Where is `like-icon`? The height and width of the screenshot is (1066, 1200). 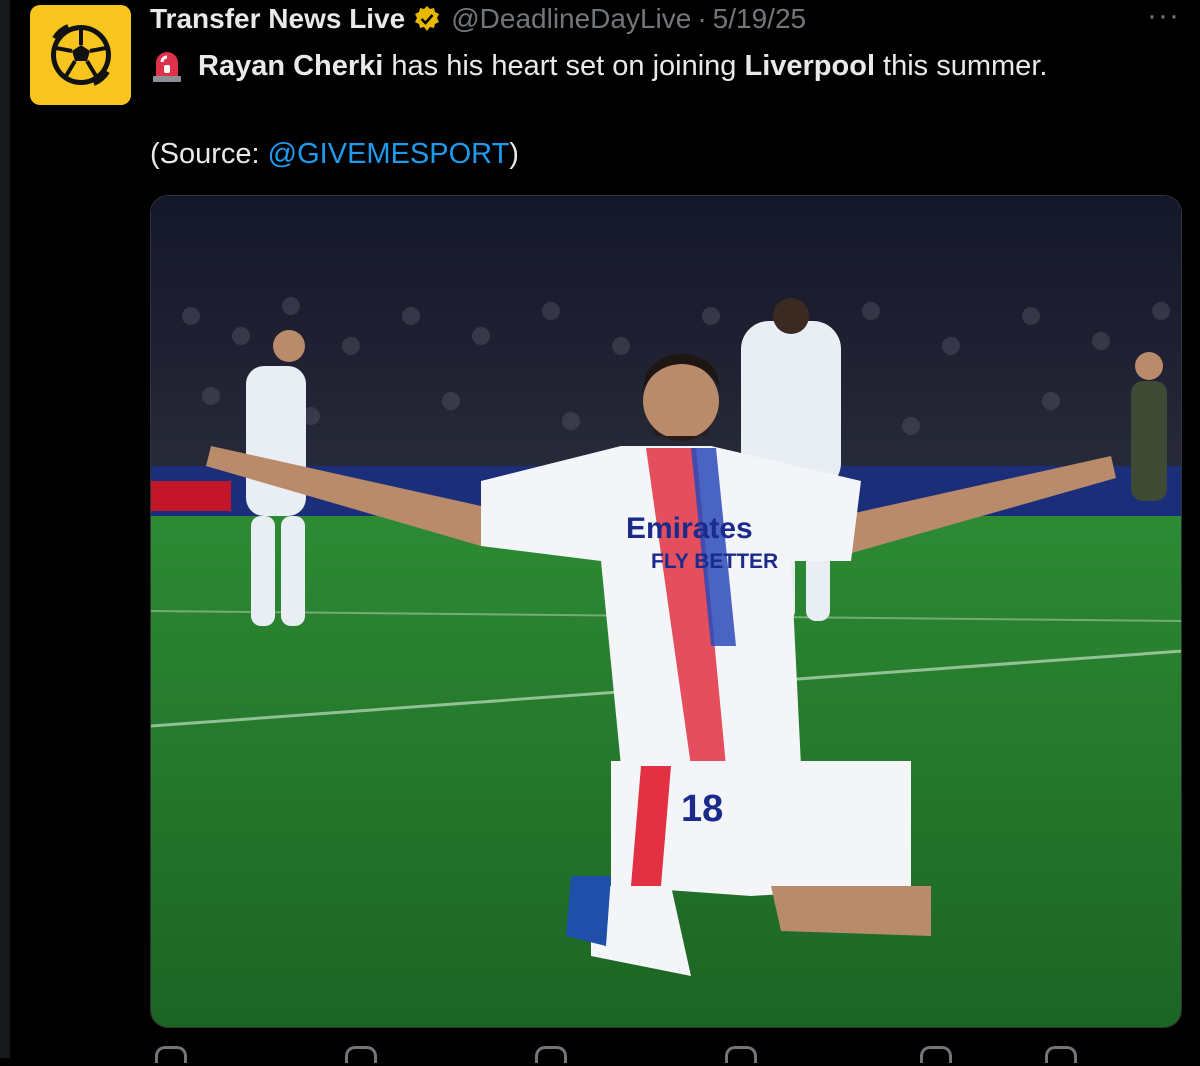
like-icon is located at coordinates (551, 1054).